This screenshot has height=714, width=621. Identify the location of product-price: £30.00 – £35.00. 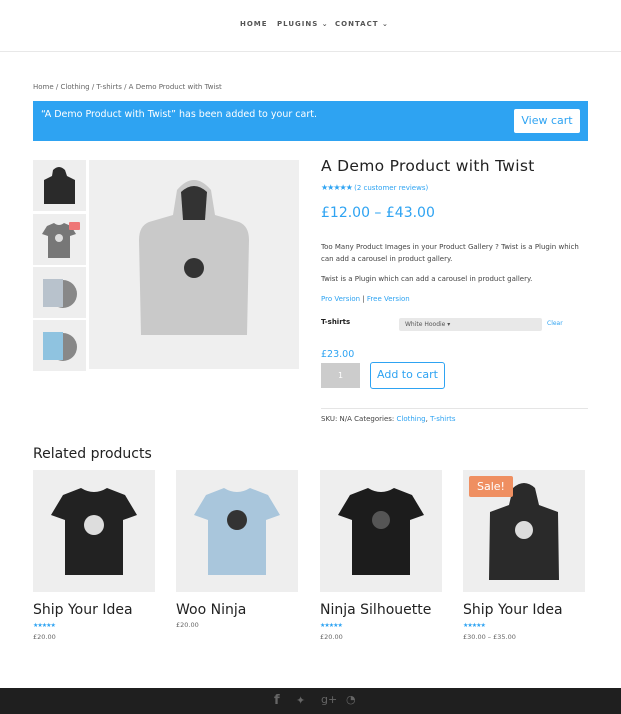
(489, 637).